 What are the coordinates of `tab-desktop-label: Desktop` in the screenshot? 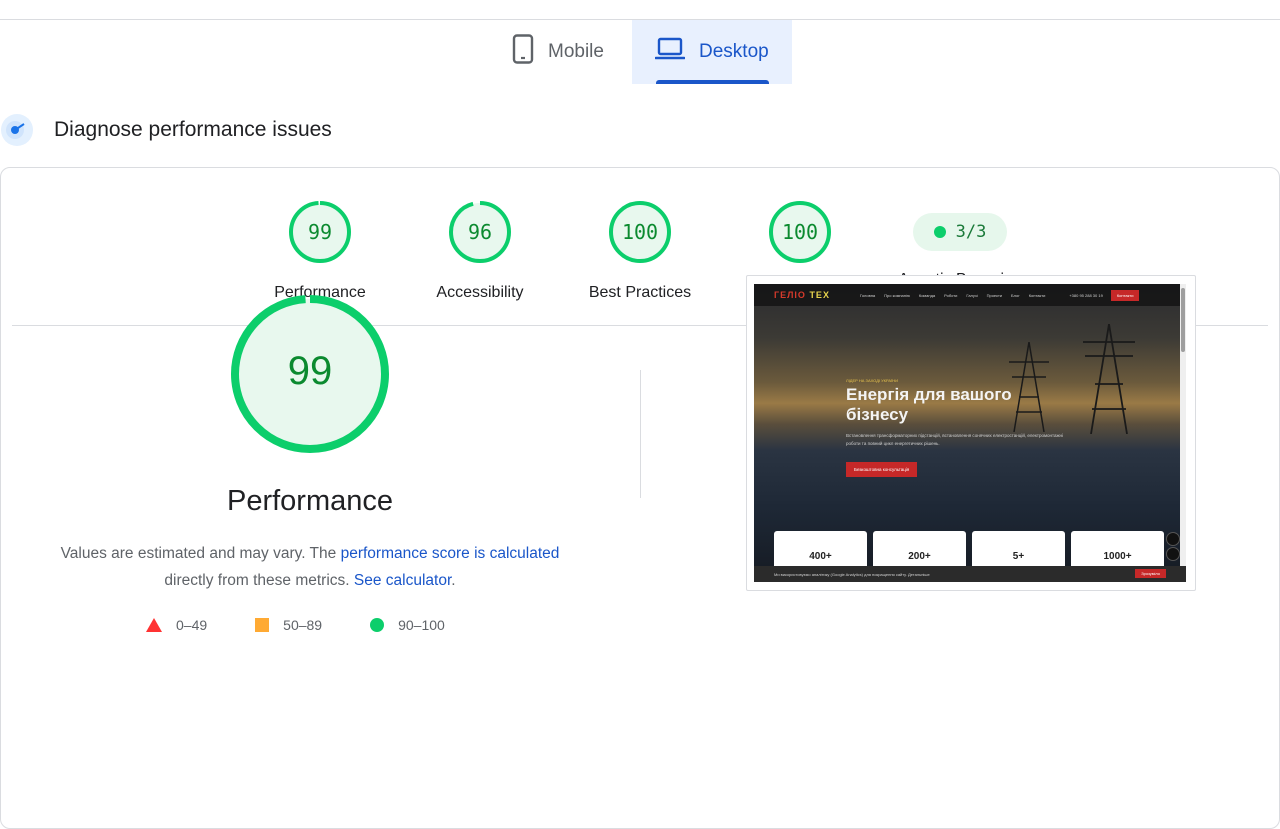 It's located at (734, 51).